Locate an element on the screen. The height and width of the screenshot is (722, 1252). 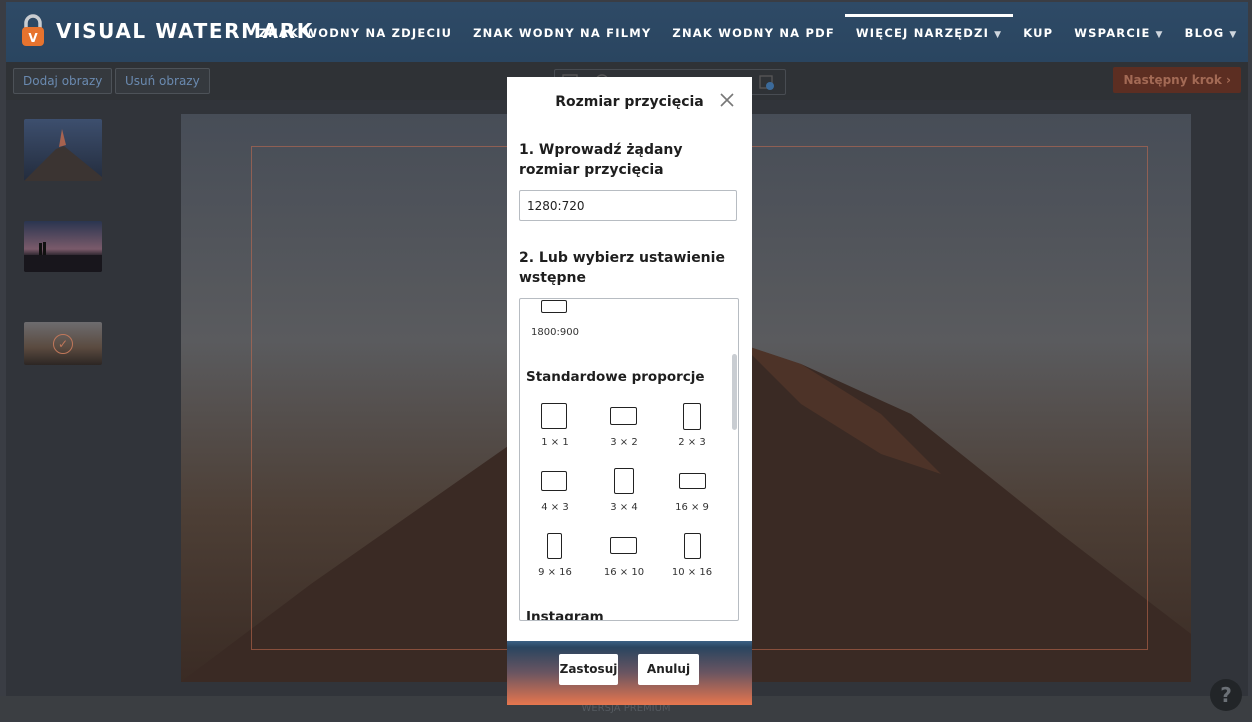
preset-3x4-shape-icon is located at coordinates (624, 481).